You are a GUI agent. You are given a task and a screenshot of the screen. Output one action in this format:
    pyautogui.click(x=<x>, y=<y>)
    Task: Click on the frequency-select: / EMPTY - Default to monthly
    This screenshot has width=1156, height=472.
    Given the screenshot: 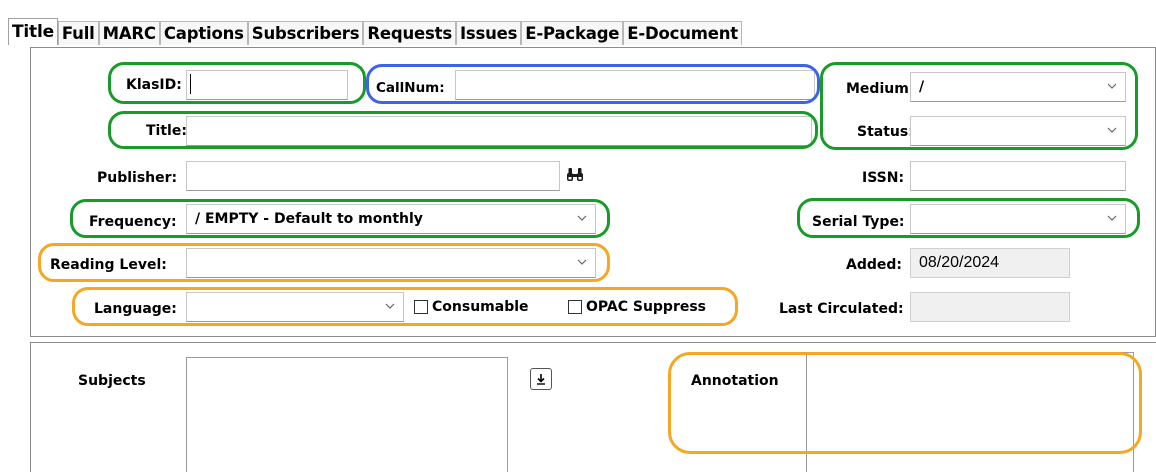 What is the action you would take?
    pyautogui.click(x=391, y=219)
    